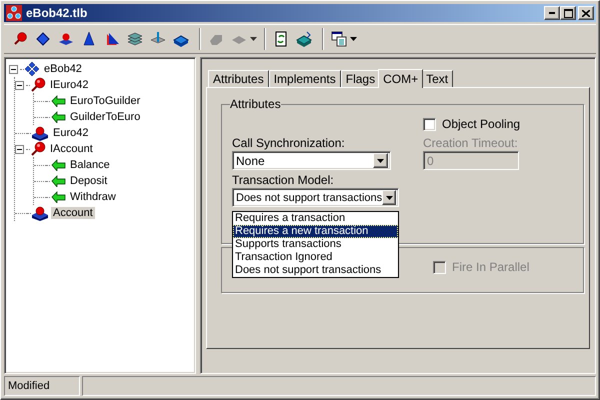  Describe the element at coordinates (71, 149) in the screenshot. I see `tree-node: IAccount` at that location.